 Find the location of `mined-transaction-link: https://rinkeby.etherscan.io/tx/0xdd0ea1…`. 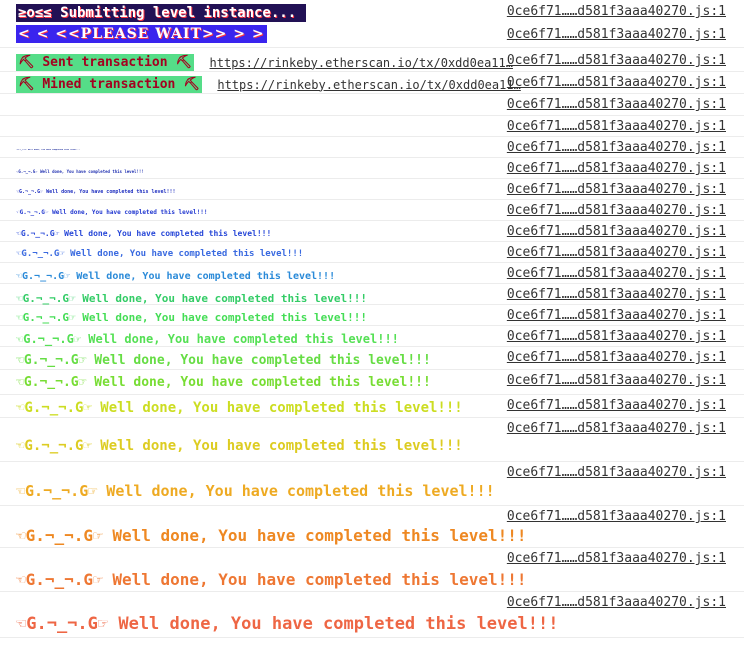

mined-transaction-link: https://rinkeby.etherscan.io/tx/0xdd0ea1… is located at coordinates (368, 85).